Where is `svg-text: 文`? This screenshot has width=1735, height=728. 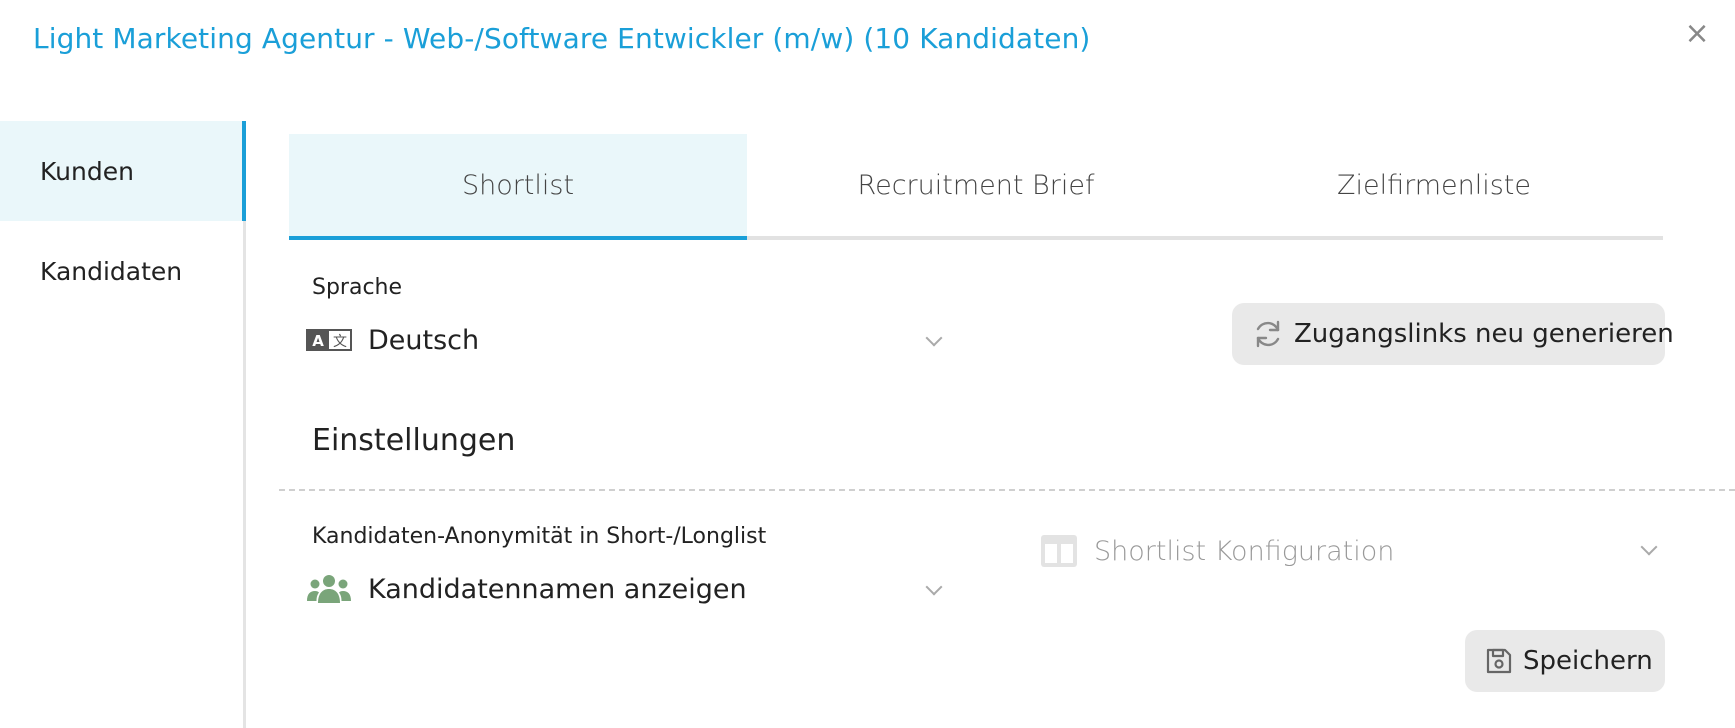
svg-text: 文 is located at coordinates (340, 342).